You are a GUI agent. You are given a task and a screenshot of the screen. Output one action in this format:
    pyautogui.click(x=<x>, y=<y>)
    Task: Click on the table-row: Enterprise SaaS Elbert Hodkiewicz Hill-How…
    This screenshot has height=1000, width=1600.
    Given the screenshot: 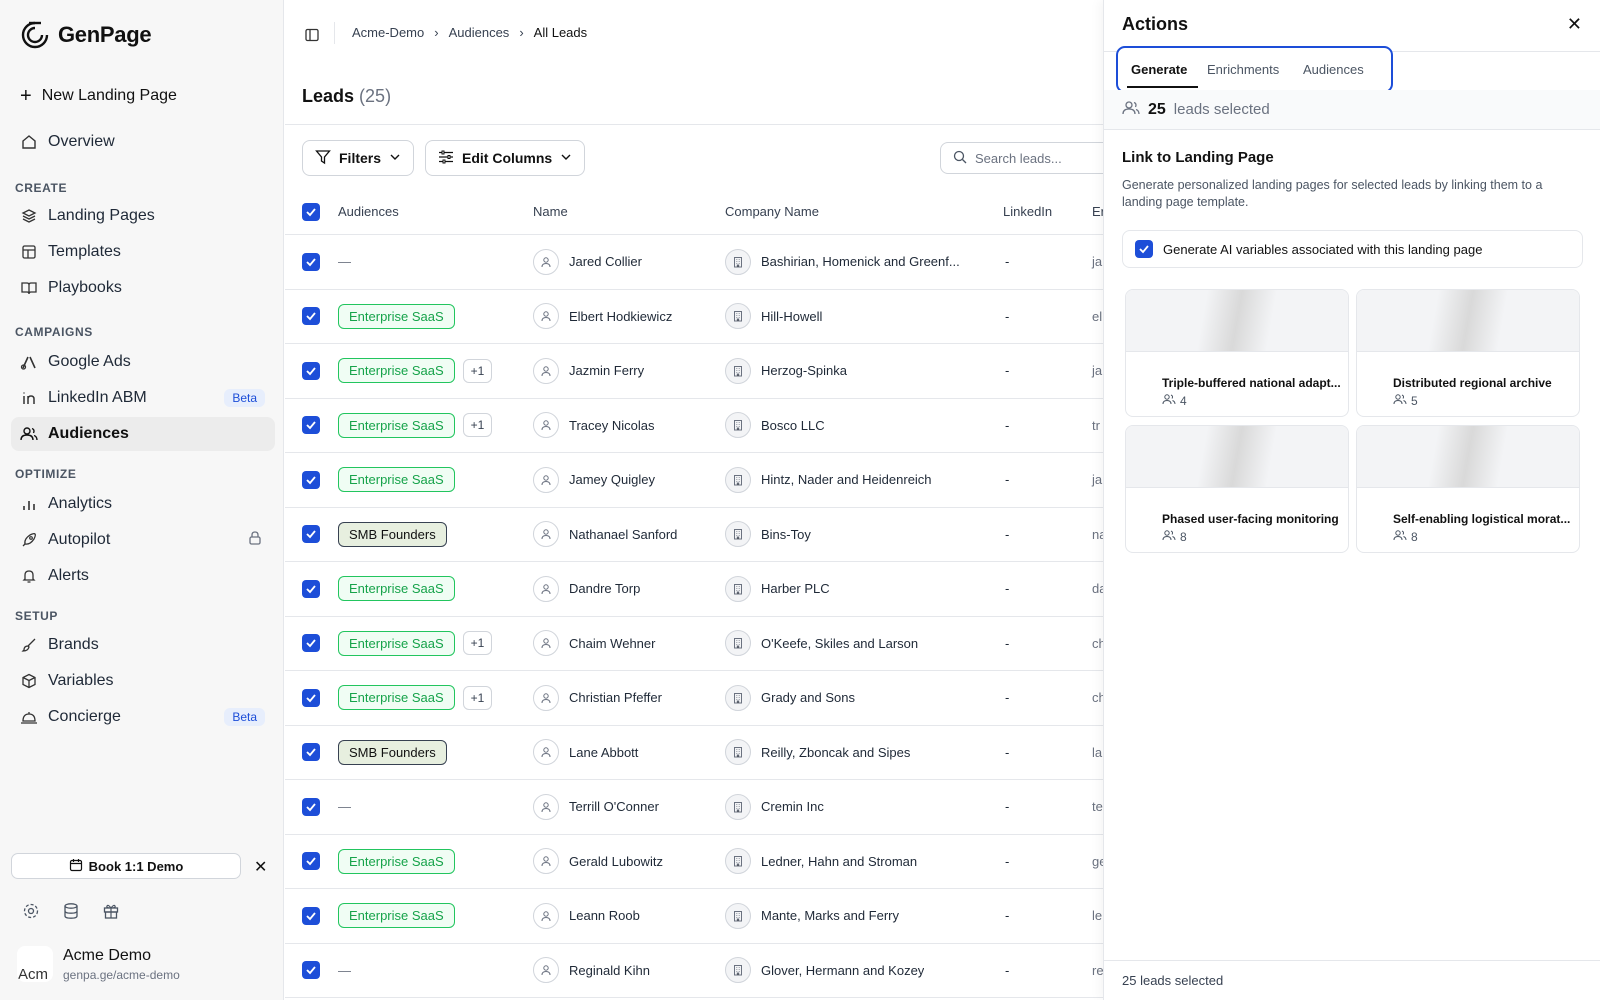 What is the action you would take?
    pyautogui.click(x=695, y=317)
    